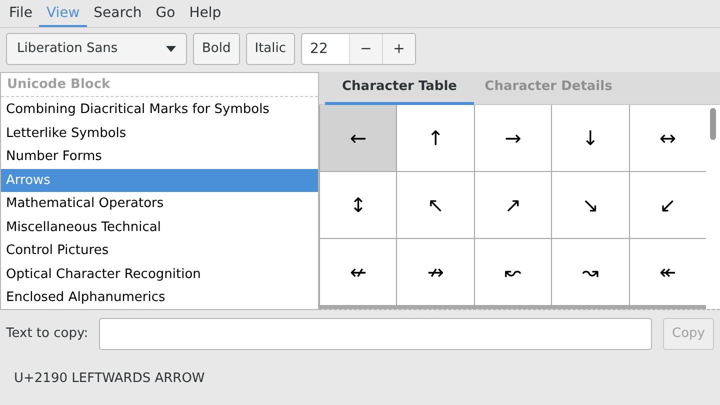 The image size is (720, 405). What do you see at coordinates (590, 138) in the screenshot?
I see `character-cell: ↓` at bounding box center [590, 138].